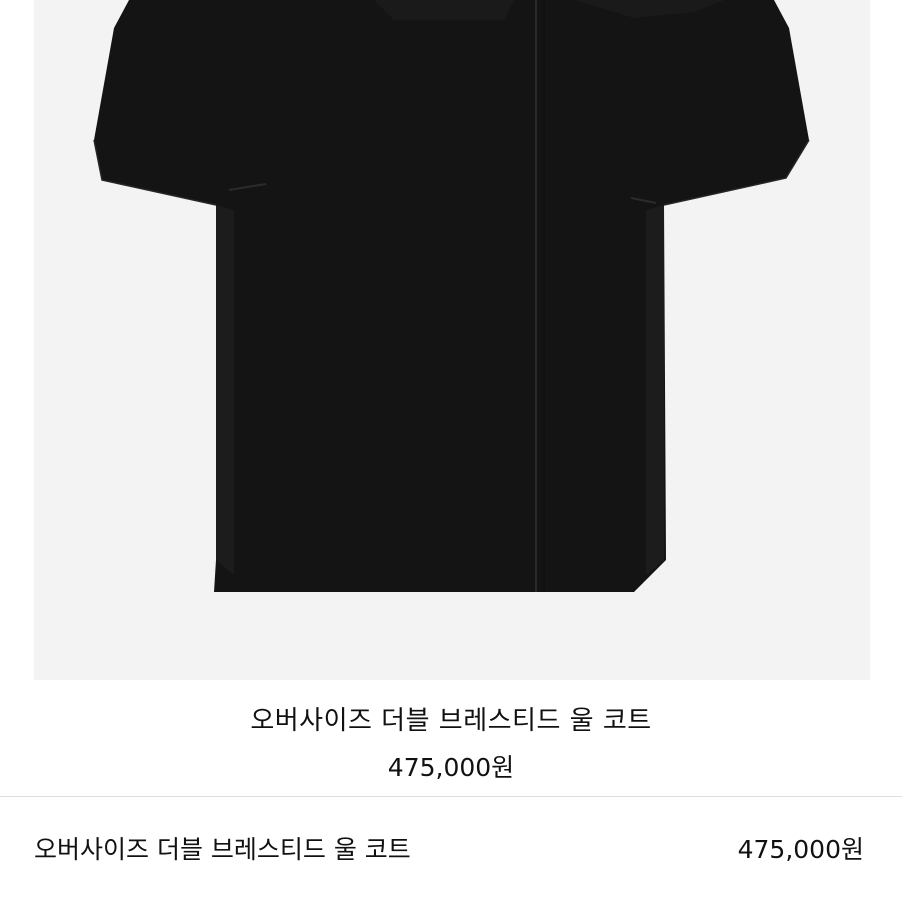  Describe the element at coordinates (451, 796) in the screenshot. I see `divider` at that location.